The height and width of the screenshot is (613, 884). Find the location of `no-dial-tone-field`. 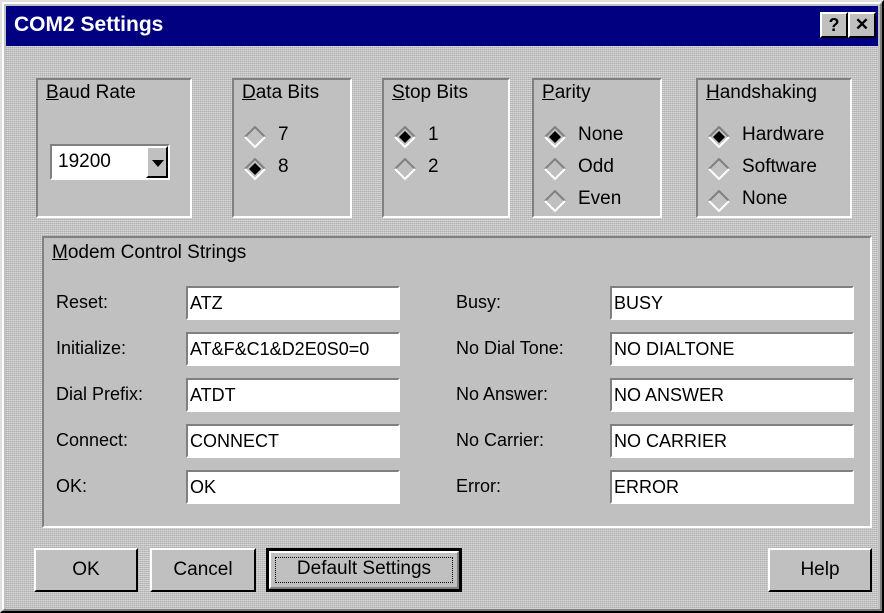

no-dial-tone-field is located at coordinates (732, 349).